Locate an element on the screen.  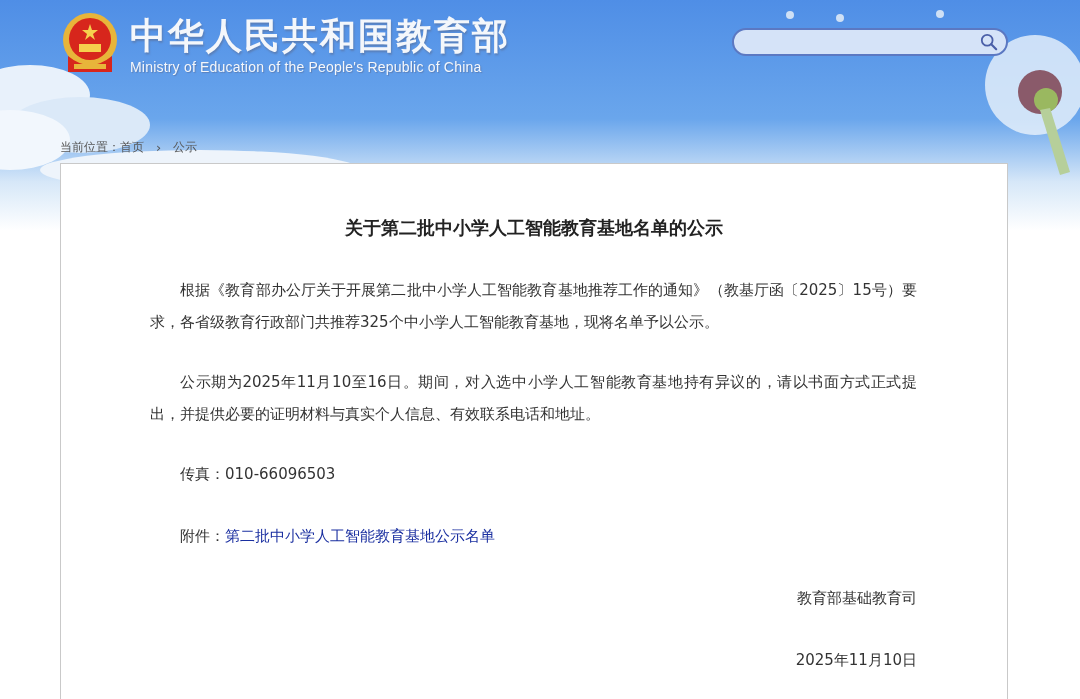
site-subtitle: Ministry of Education of the People's Republic of China is located at coordinates (306, 67).